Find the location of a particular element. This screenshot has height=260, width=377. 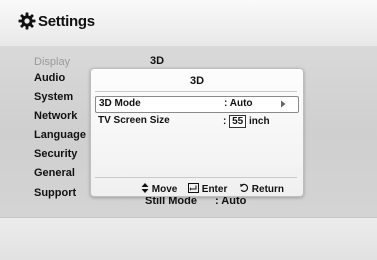

3d-mode-label: 3D Mode is located at coordinates (120, 103).